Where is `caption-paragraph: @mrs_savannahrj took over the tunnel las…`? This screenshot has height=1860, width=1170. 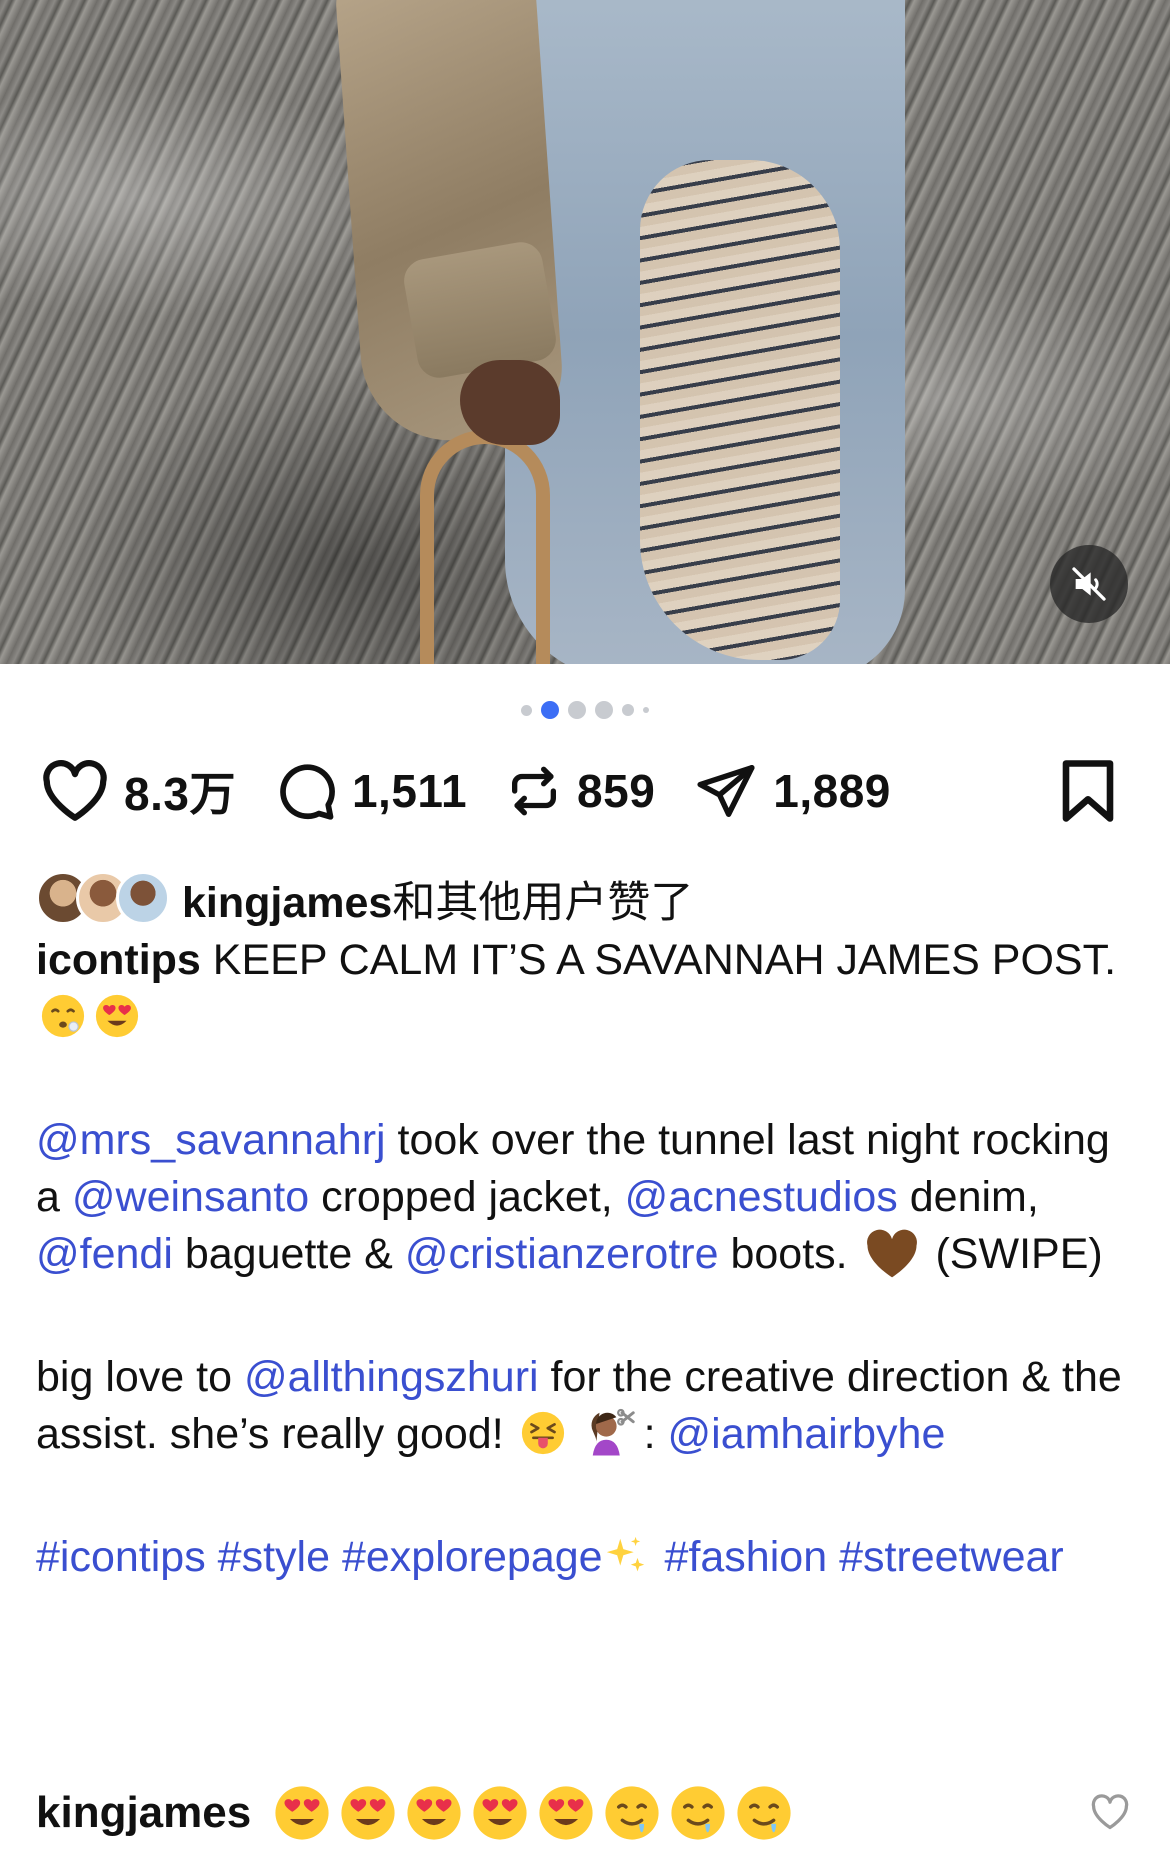 caption-paragraph: @mrs_savannahrj took over the tunnel las… is located at coordinates (586, 1197).